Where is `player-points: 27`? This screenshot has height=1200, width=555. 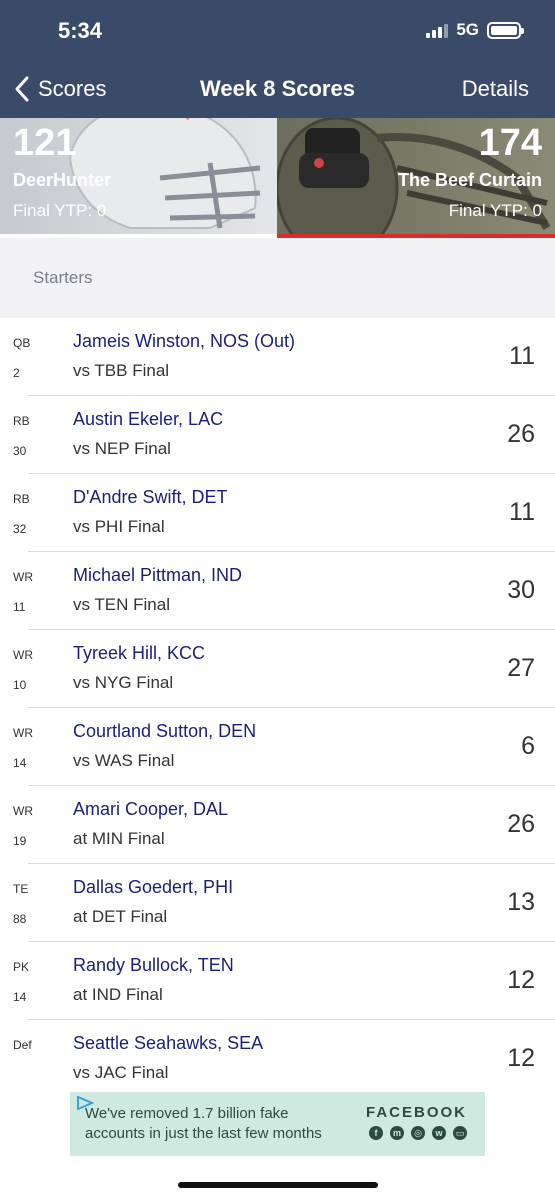 player-points: 27 is located at coordinates (521, 668).